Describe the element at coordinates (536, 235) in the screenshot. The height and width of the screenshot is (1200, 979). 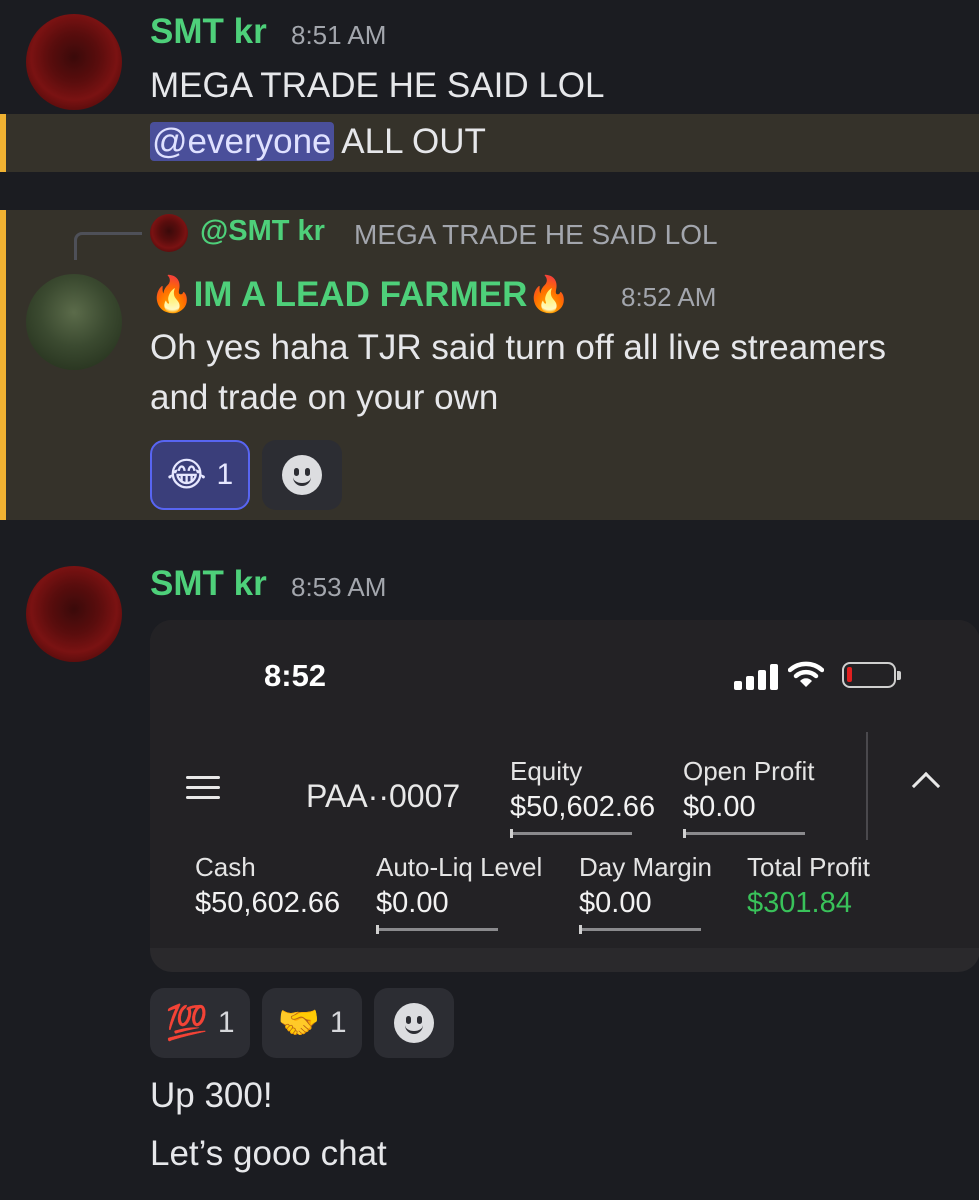
I see `reply-preview: MEGA TRADE HE SAID LOL` at that location.